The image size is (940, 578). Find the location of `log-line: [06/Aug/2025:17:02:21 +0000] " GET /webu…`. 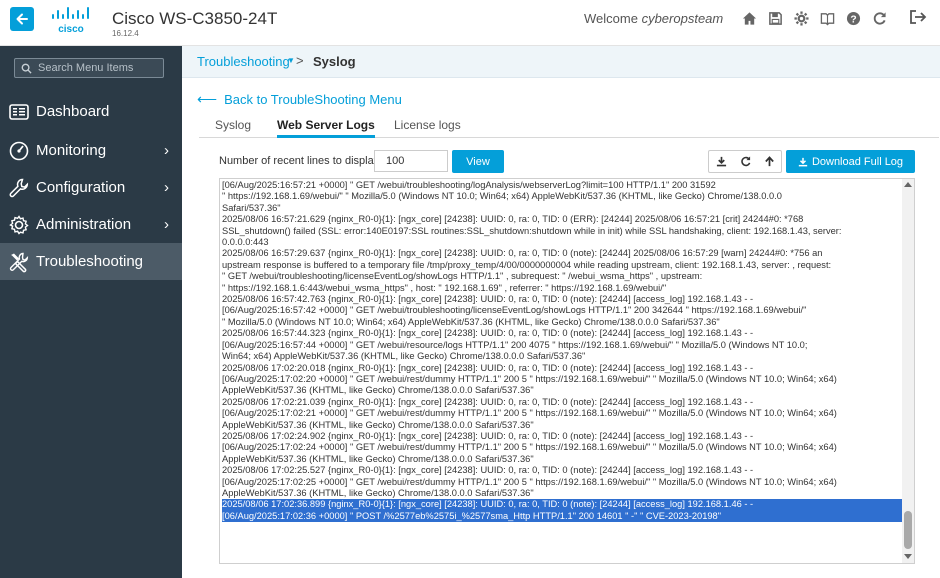

log-line: [06/Aug/2025:17:02:21 +0000] " GET /webu… is located at coordinates (529, 413).